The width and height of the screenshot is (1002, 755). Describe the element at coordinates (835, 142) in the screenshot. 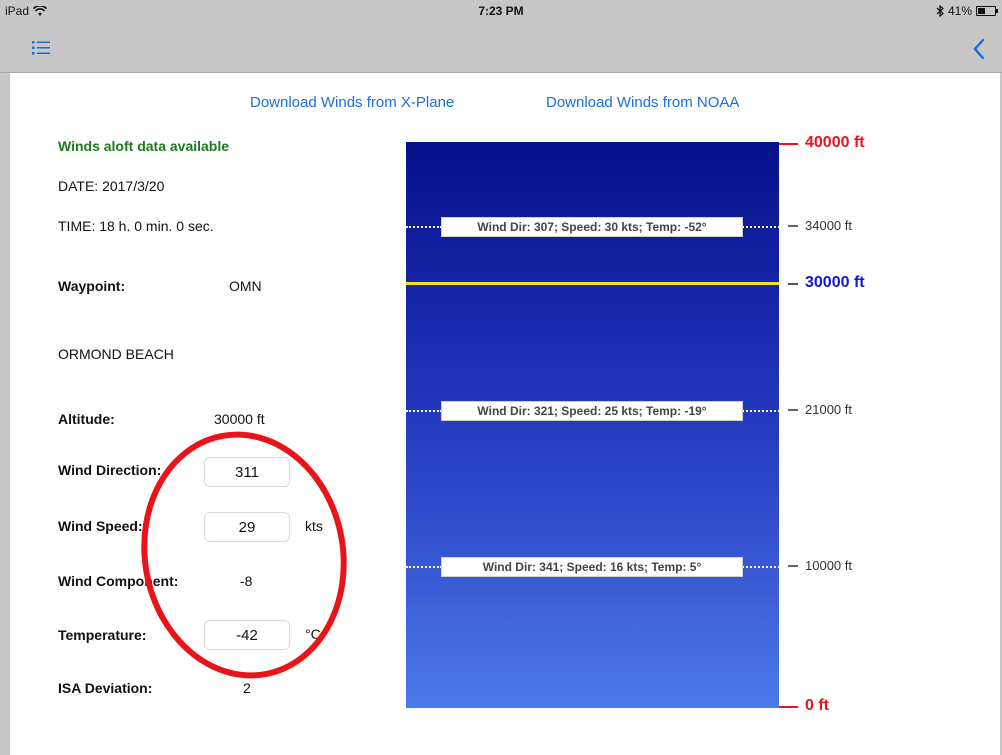

I see `top-altitude-label: 40000 ft` at that location.